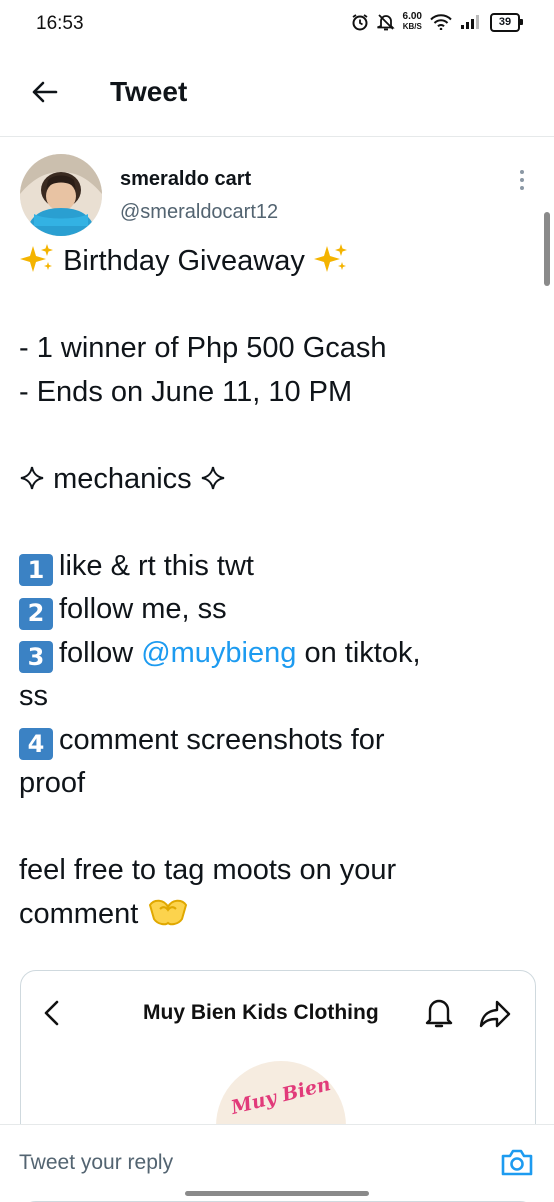  What do you see at coordinates (274, 480) in the screenshot?
I see `mechanics-line: mechanics` at bounding box center [274, 480].